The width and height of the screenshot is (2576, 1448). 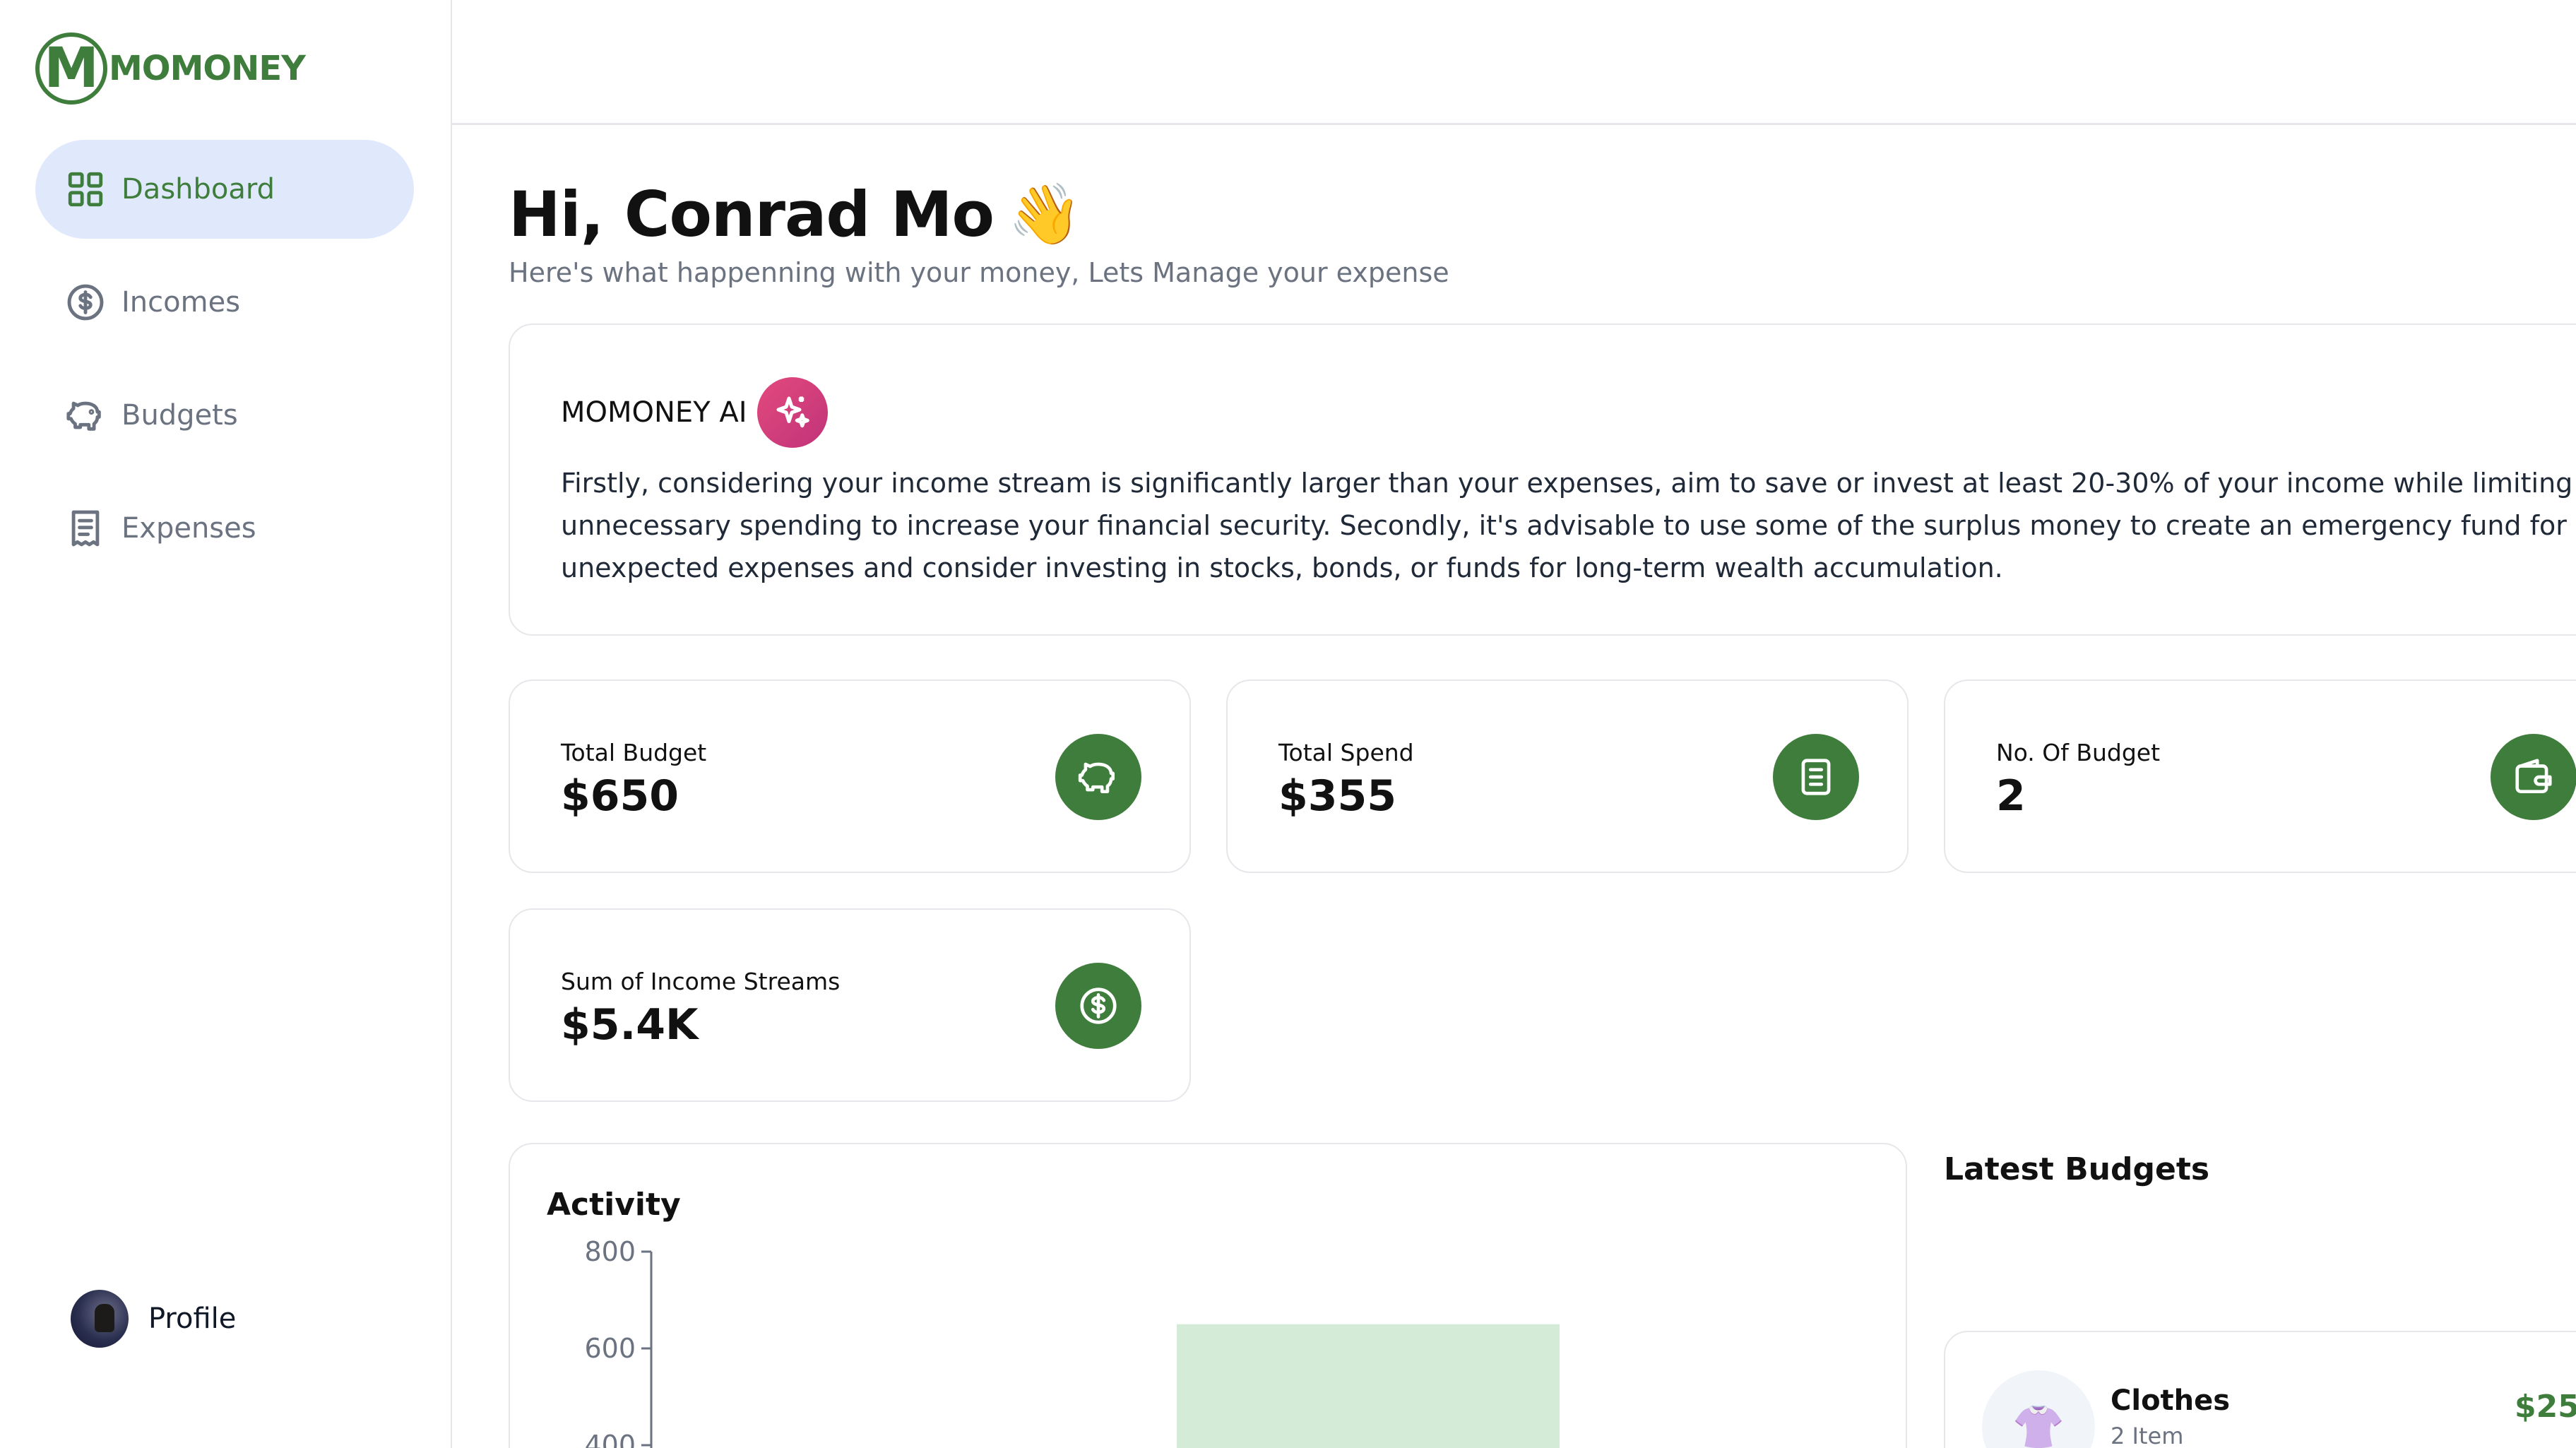 What do you see at coordinates (2545, 1407) in the screenshot?
I see `budget-amount: $250` at bounding box center [2545, 1407].